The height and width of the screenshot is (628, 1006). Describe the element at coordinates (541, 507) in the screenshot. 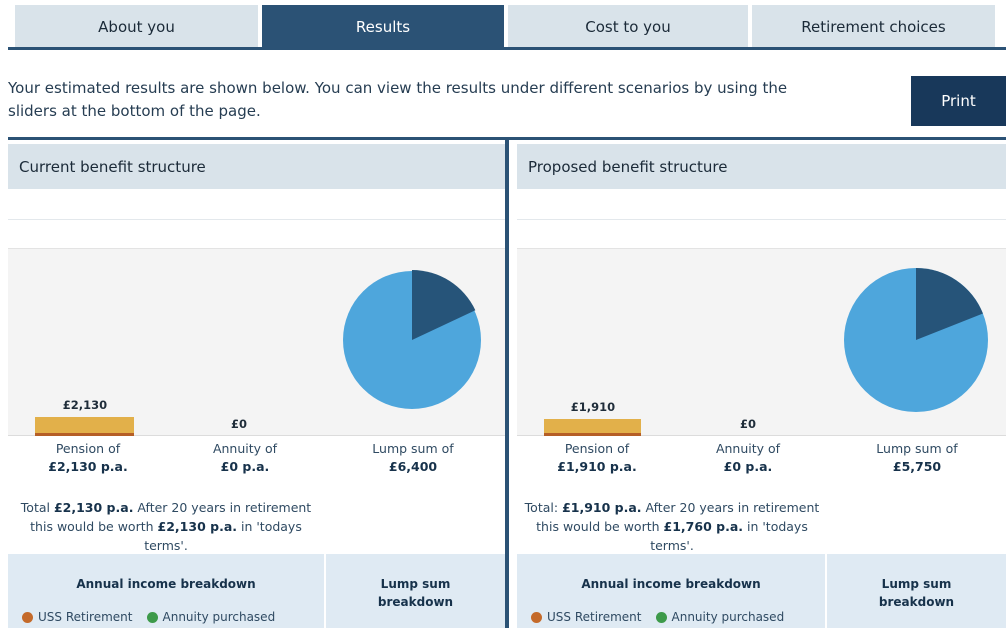

I see `total-prefix: Total:` at that location.